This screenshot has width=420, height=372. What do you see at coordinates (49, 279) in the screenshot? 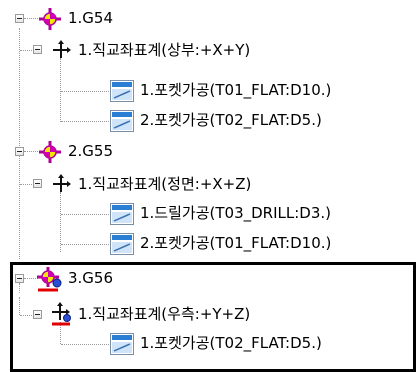
I see `origin-modified-icon` at bounding box center [49, 279].